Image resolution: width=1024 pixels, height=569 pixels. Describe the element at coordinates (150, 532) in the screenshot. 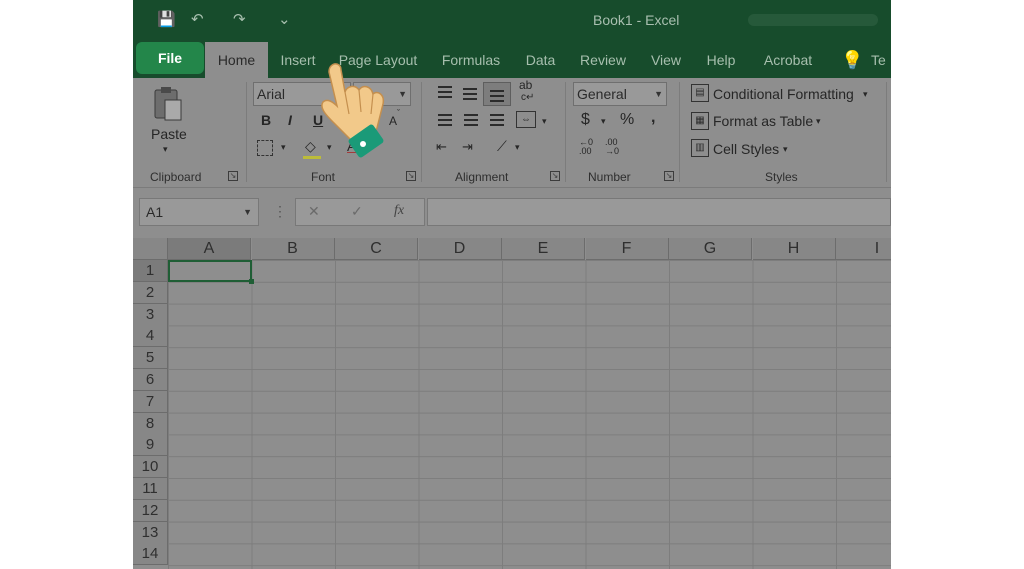

I see `row-header-13: 13` at that location.